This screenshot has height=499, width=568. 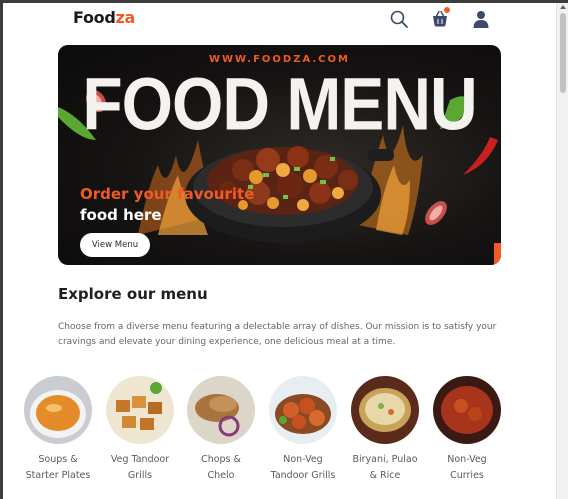 I want to click on category-label: Non-Veg Tandoor Grills, so click(x=303, y=467).